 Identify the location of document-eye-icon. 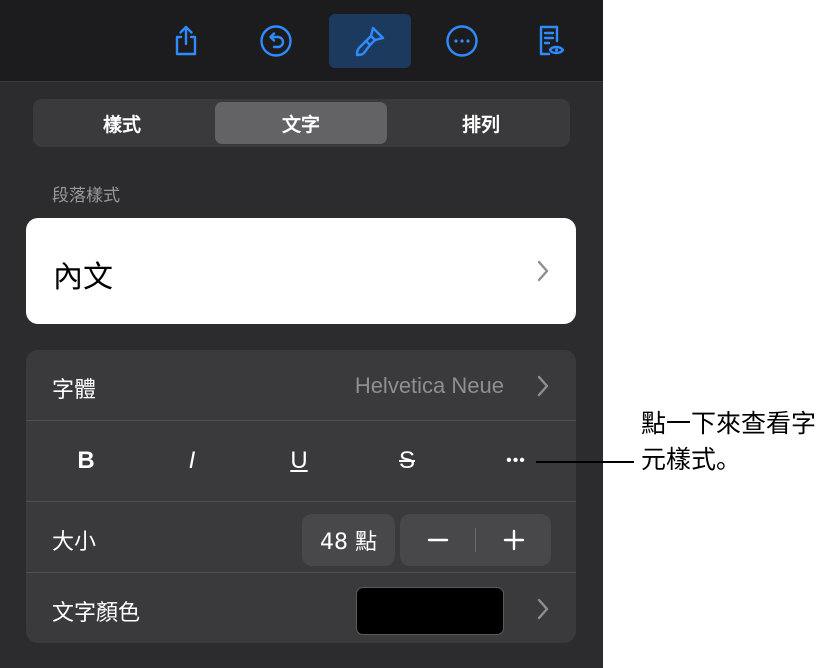
(552, 40).